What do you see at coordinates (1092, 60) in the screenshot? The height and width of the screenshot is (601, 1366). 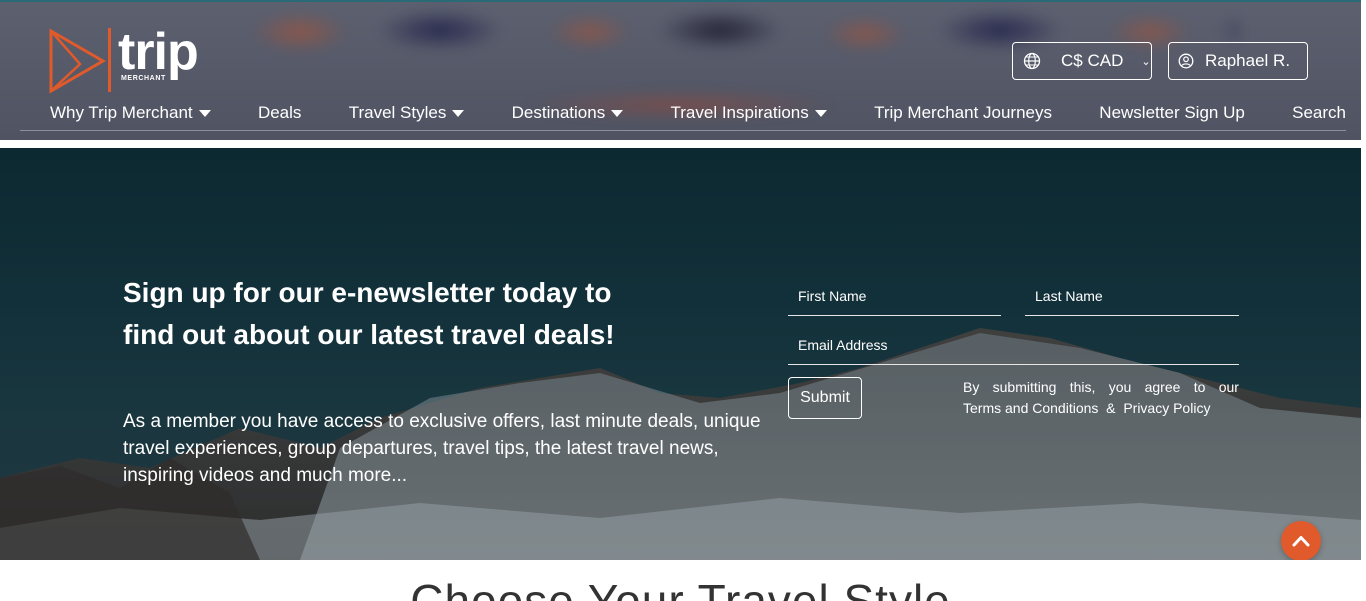 I see `currency-label: C$ CAD` at bounding box center [1092, 60].